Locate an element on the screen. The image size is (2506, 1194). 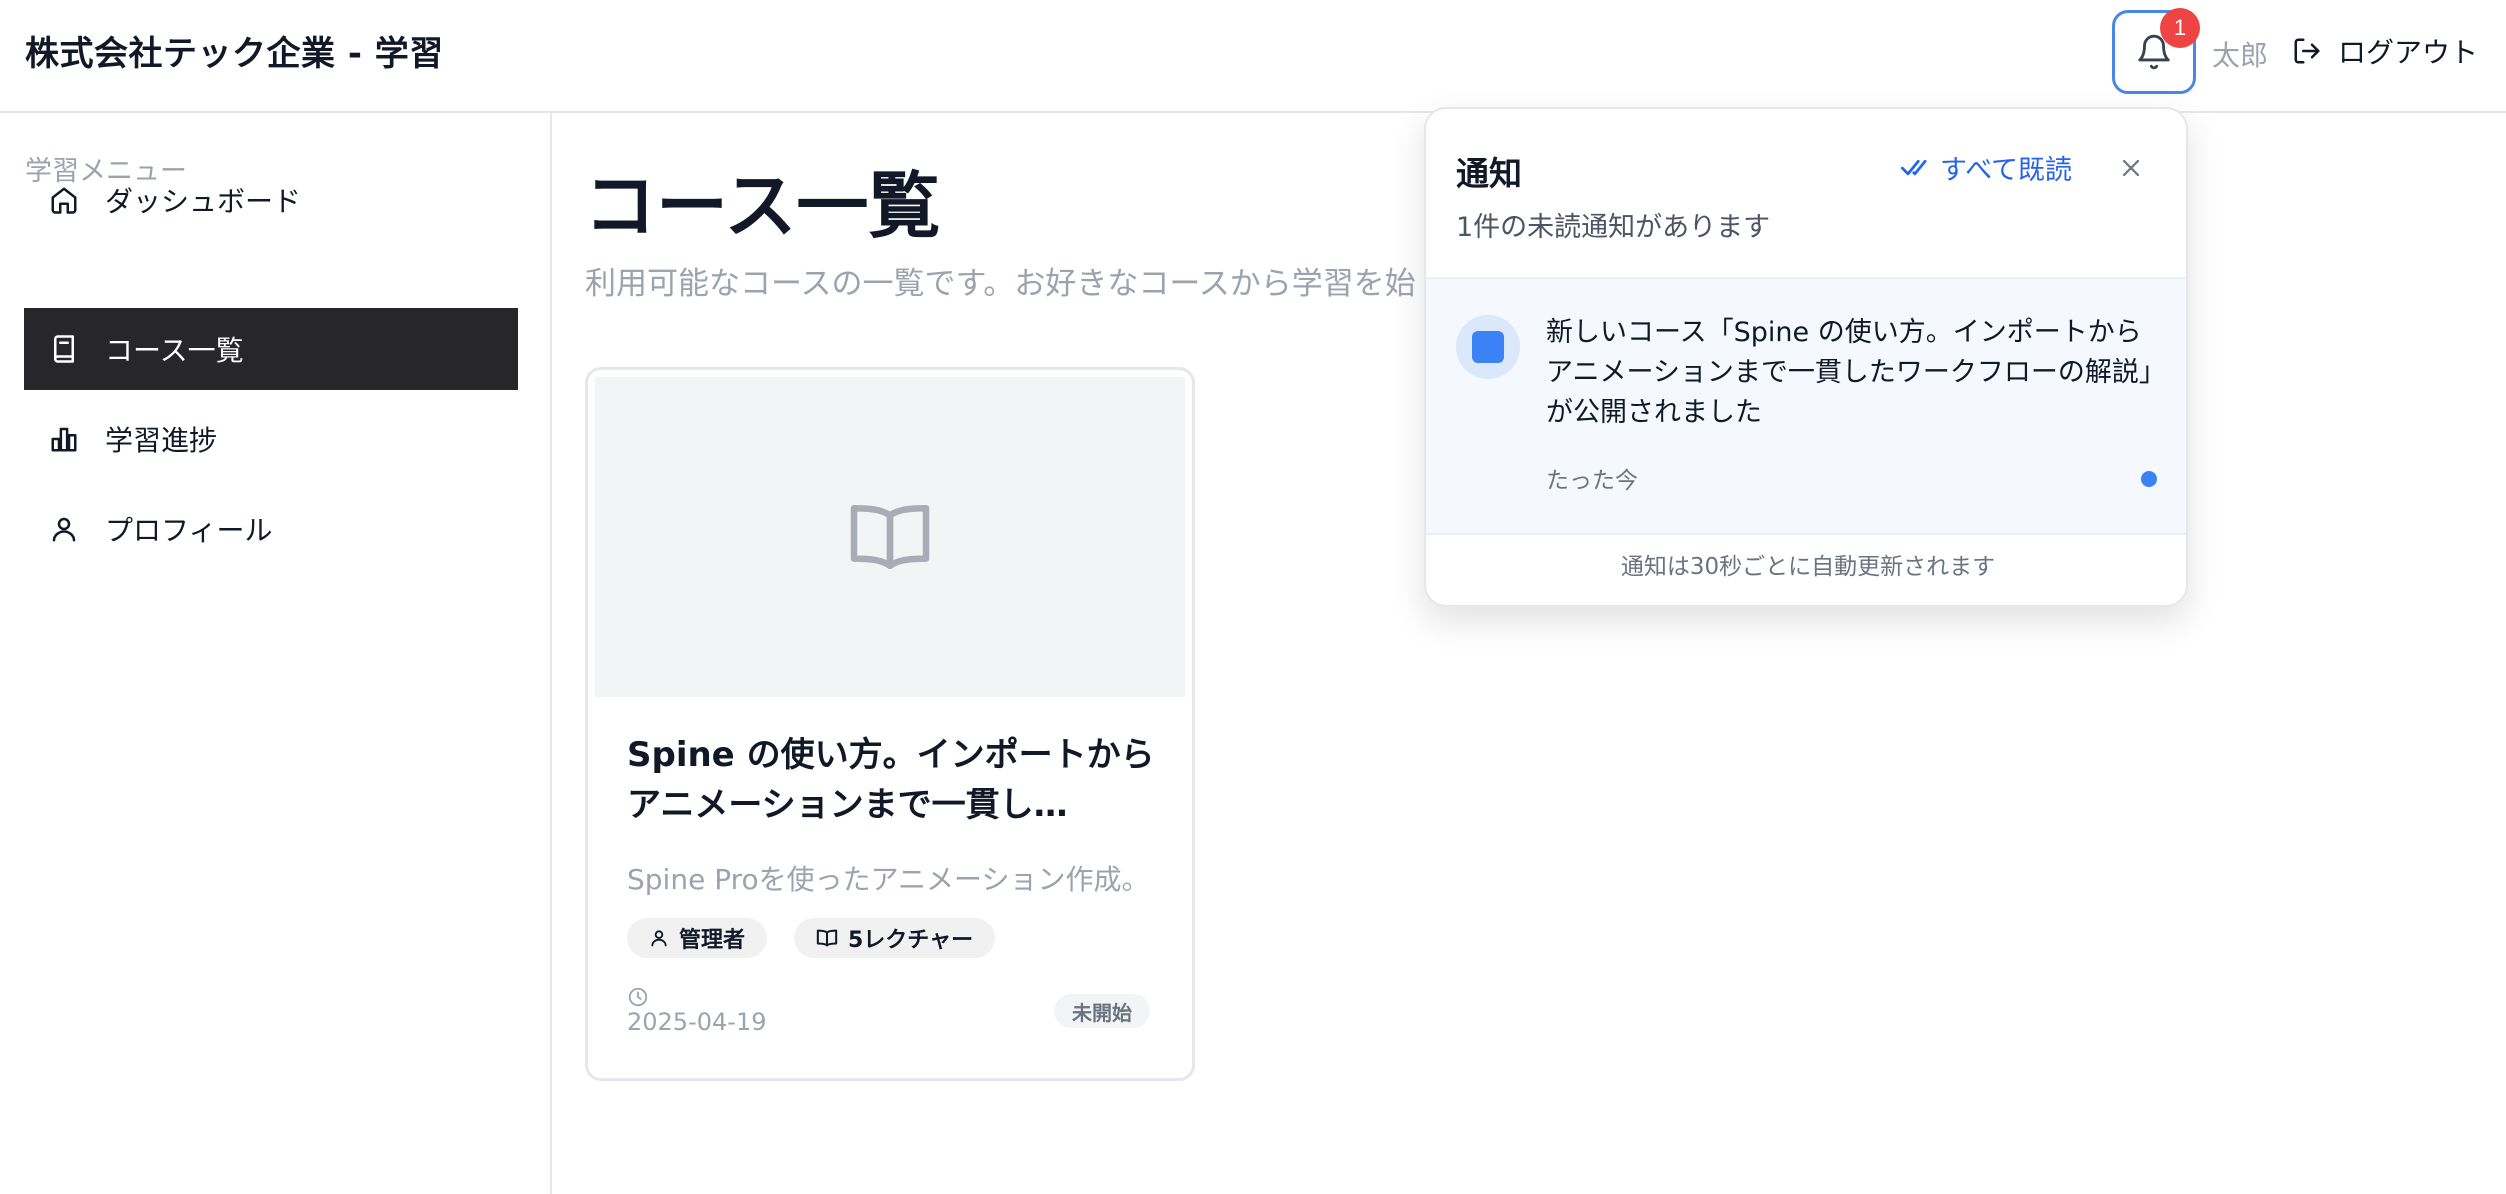
course-description: Spine Proを使ったアニメーション作成。 is located at coordinates (888, 879).